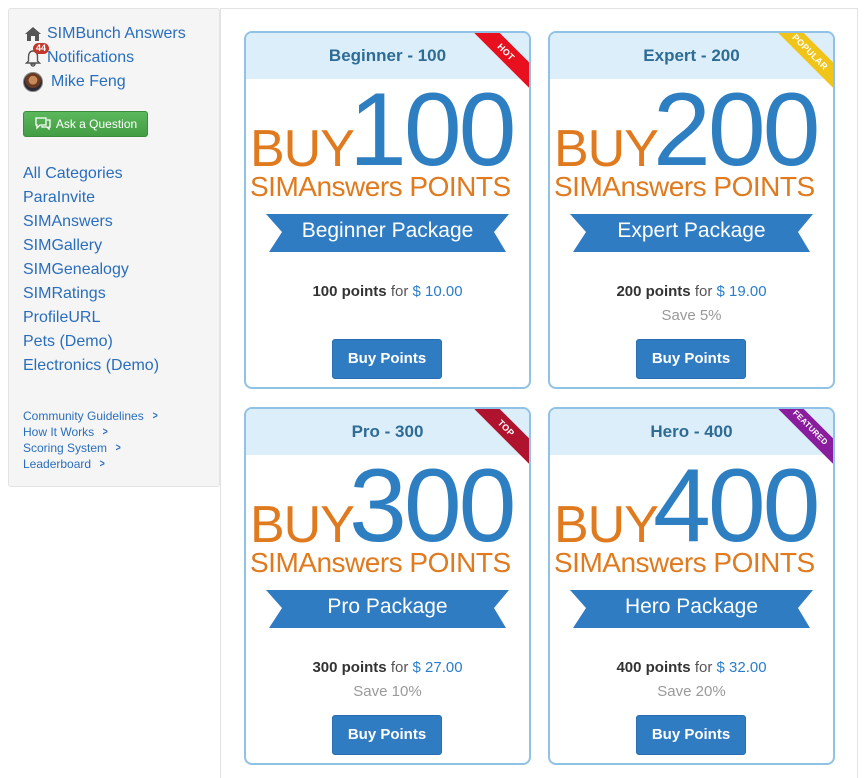 This screenshot has width=865, height=778. Describe the element at coordinates (91, 174) in the screenshot. I see `category-link: All Categories` at that location.